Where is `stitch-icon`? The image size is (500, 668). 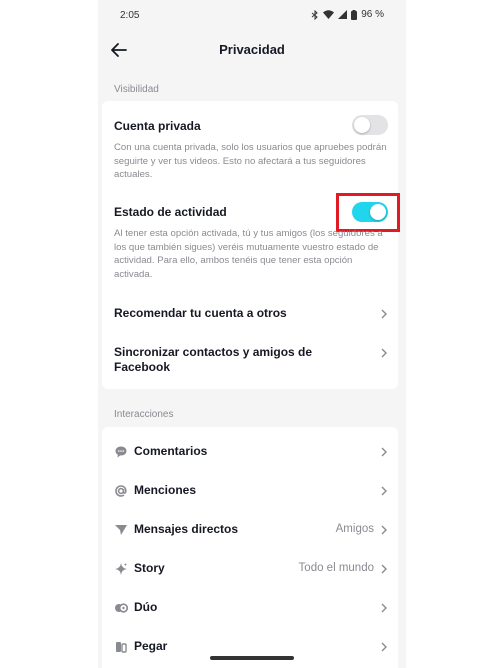
stitch-icon is located at coordinates (121, 647).